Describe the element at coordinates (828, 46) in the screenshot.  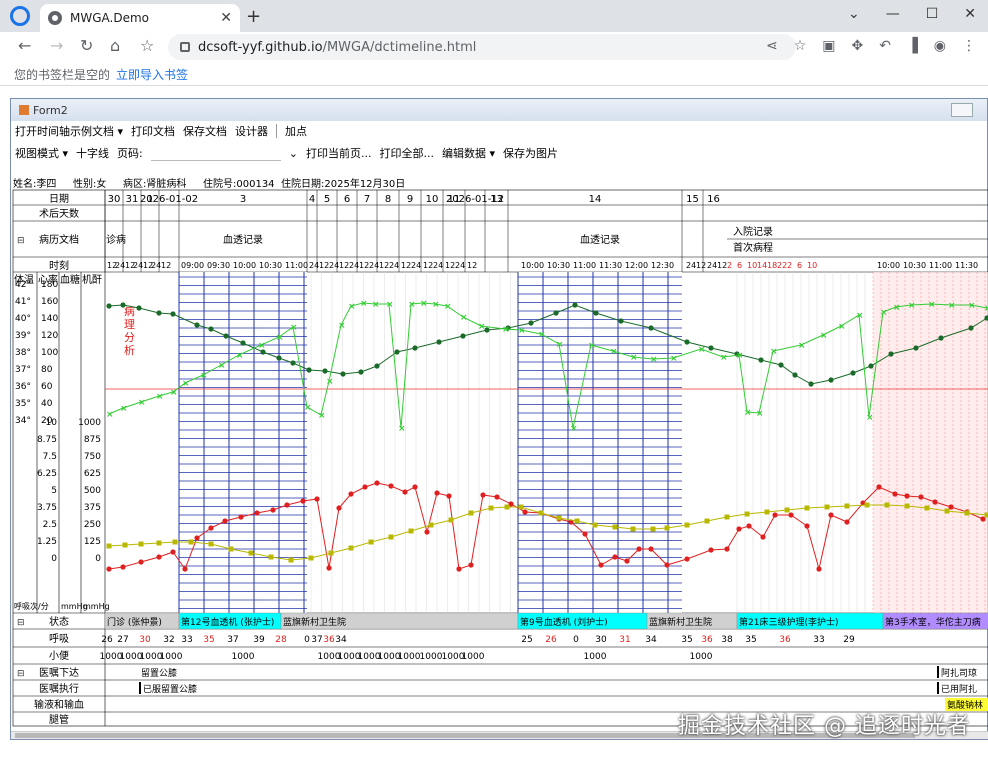
I see `extension-icon: ▣` at that location.